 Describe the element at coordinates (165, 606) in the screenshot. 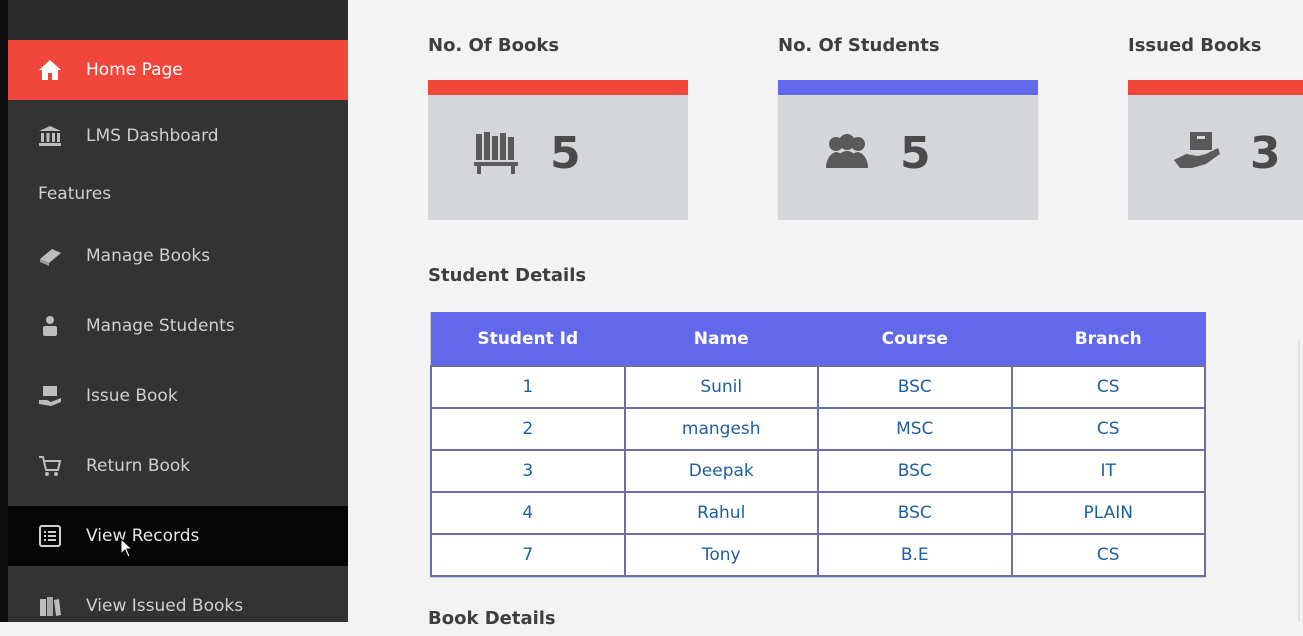

I see `sidebar-item-label: View Issued Books` at that location.